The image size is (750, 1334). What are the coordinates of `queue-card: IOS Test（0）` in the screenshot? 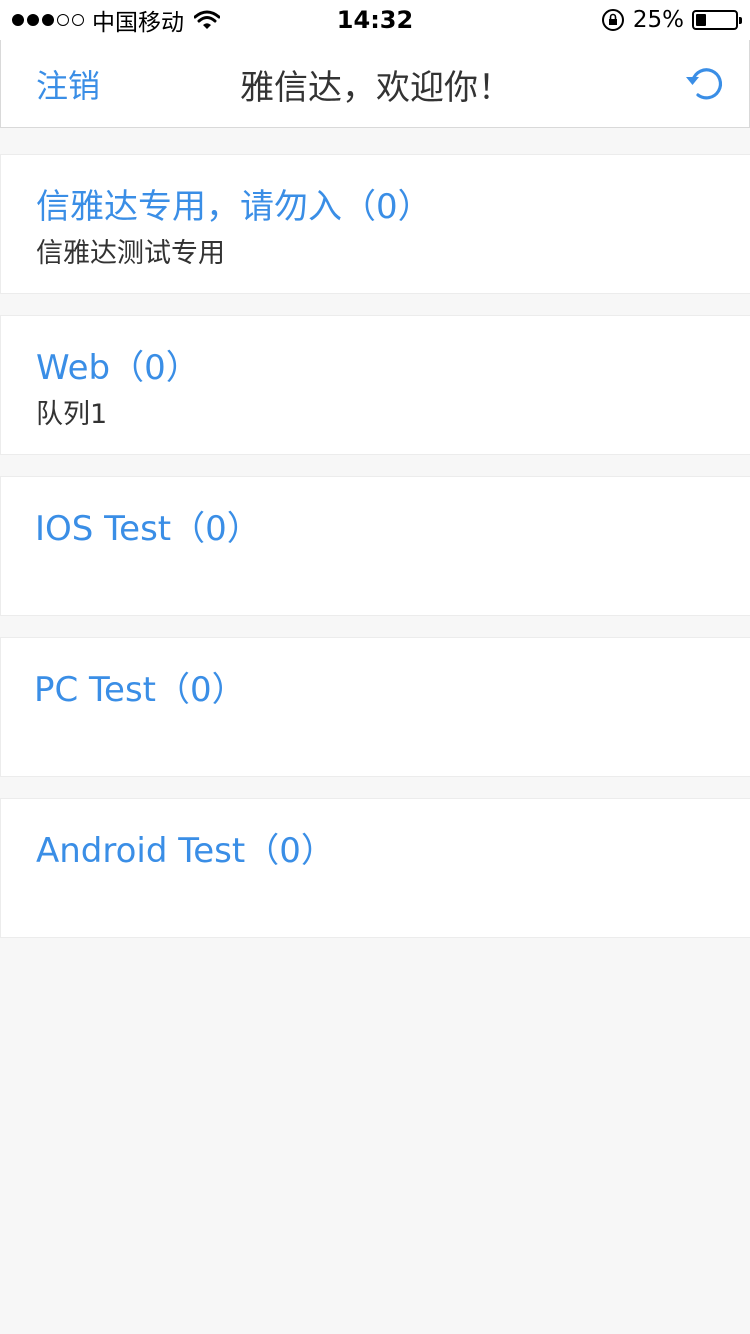 It's located at (375, 546).